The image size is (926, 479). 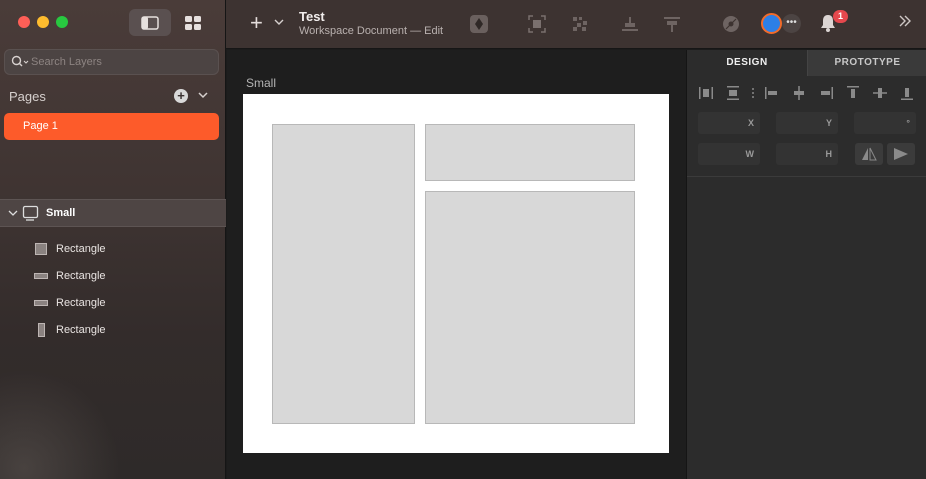 I want to click on disc-icon, so click(x=731, y=24).